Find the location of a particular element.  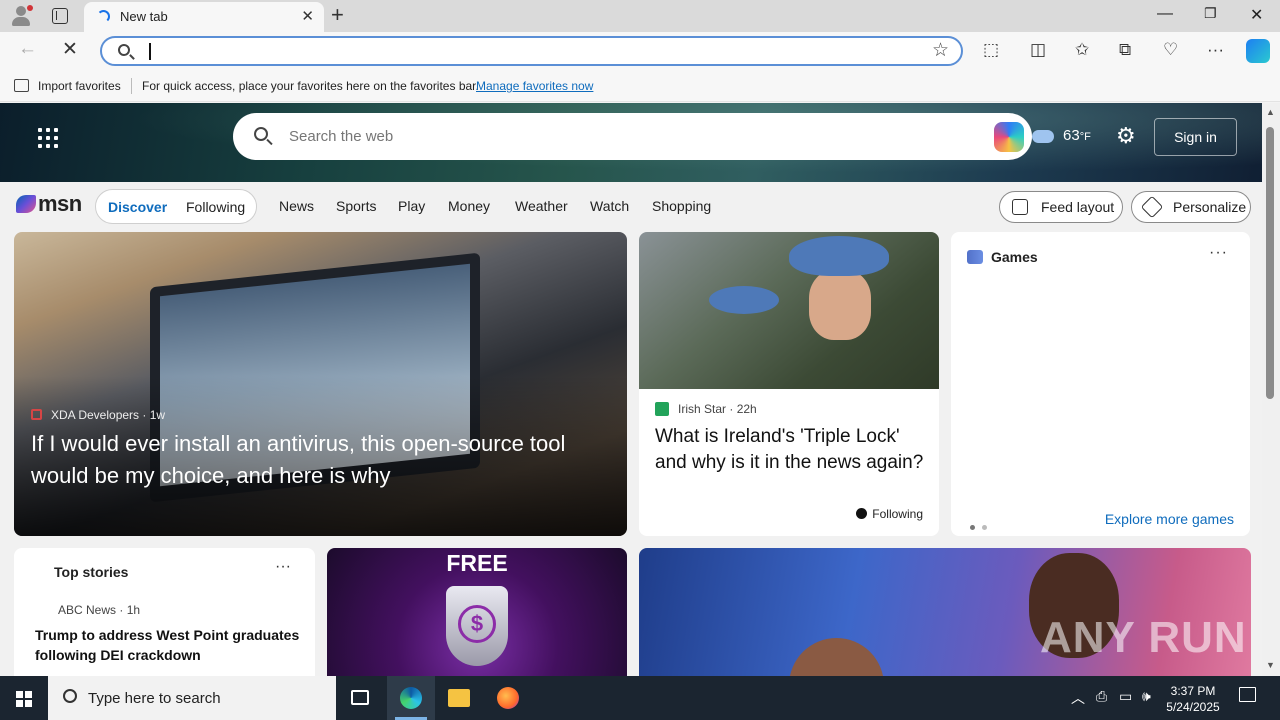

nav-play: Play is located at coordinates (411, 206).